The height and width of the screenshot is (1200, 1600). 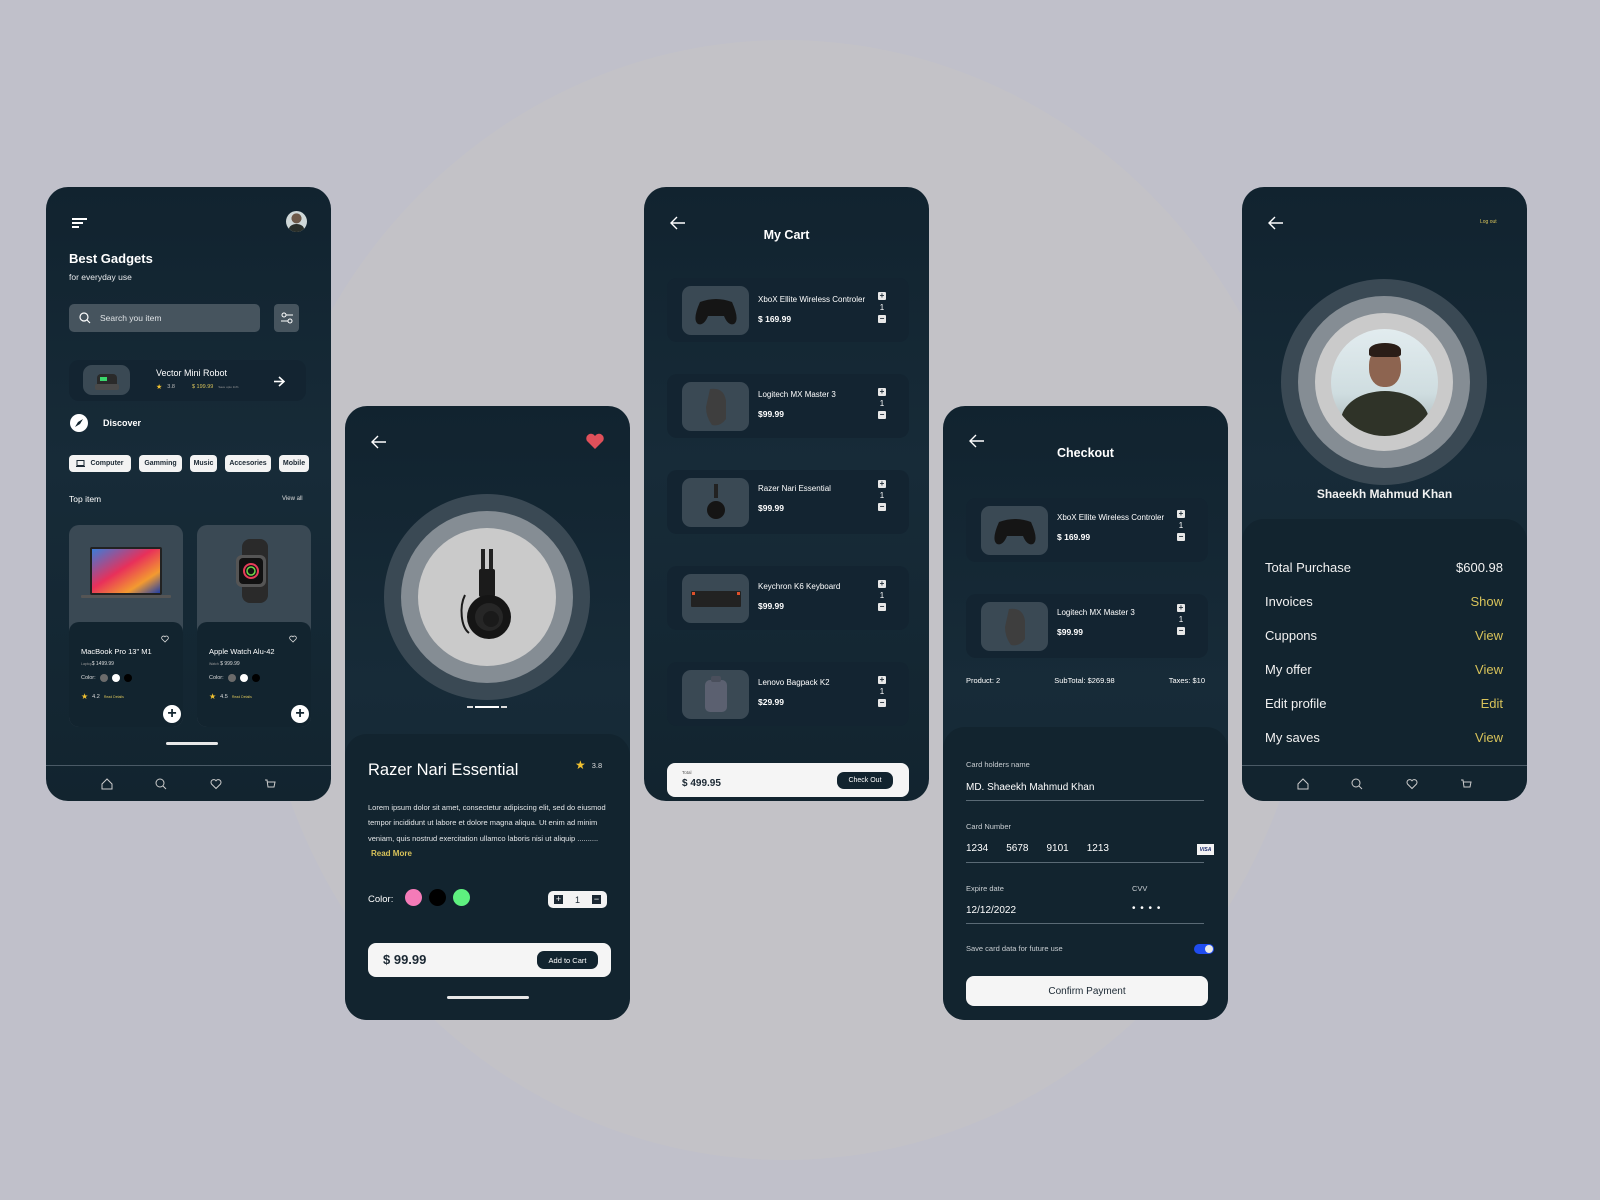 What do you see at coordinates (391, 853) in the screenshot?
I see `read-more-link: Read More` at bounding box center [391, 853].